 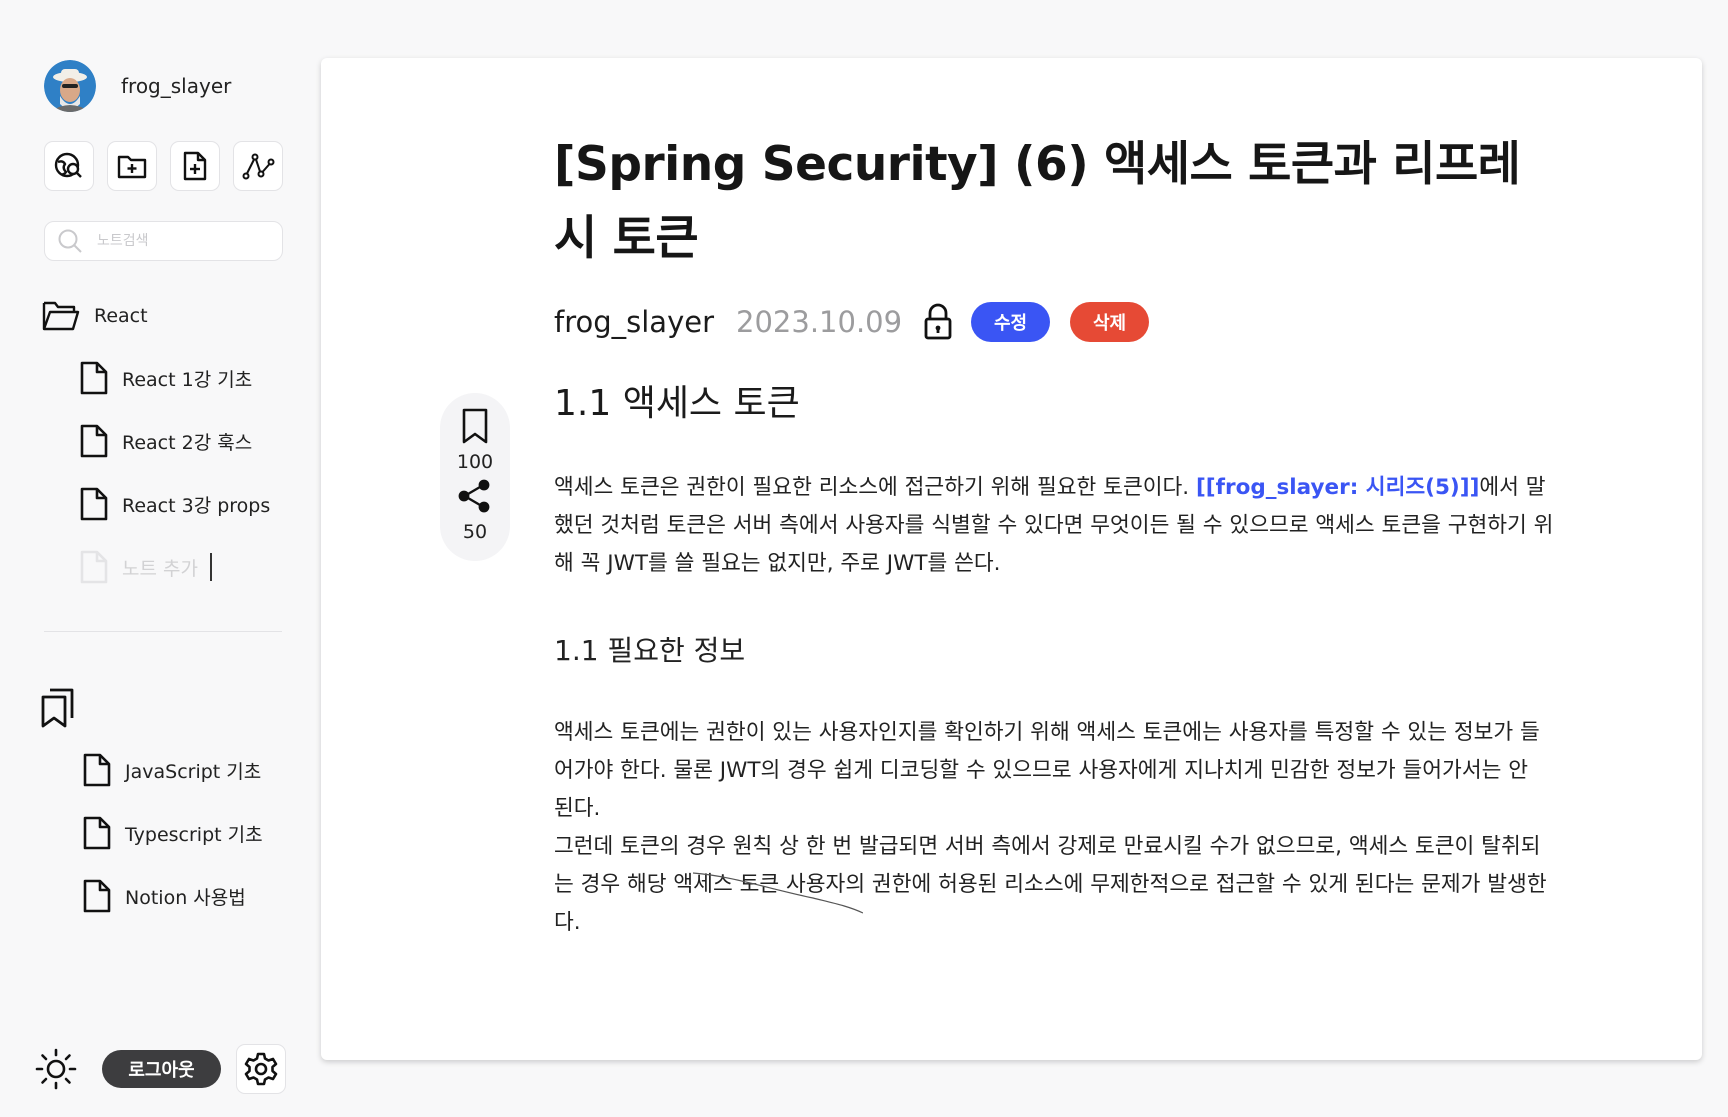 What do you see at coordinates (634, 322) in the screenshot?
I see `note-author: frog_slayer` at bounding box center [634, 322].